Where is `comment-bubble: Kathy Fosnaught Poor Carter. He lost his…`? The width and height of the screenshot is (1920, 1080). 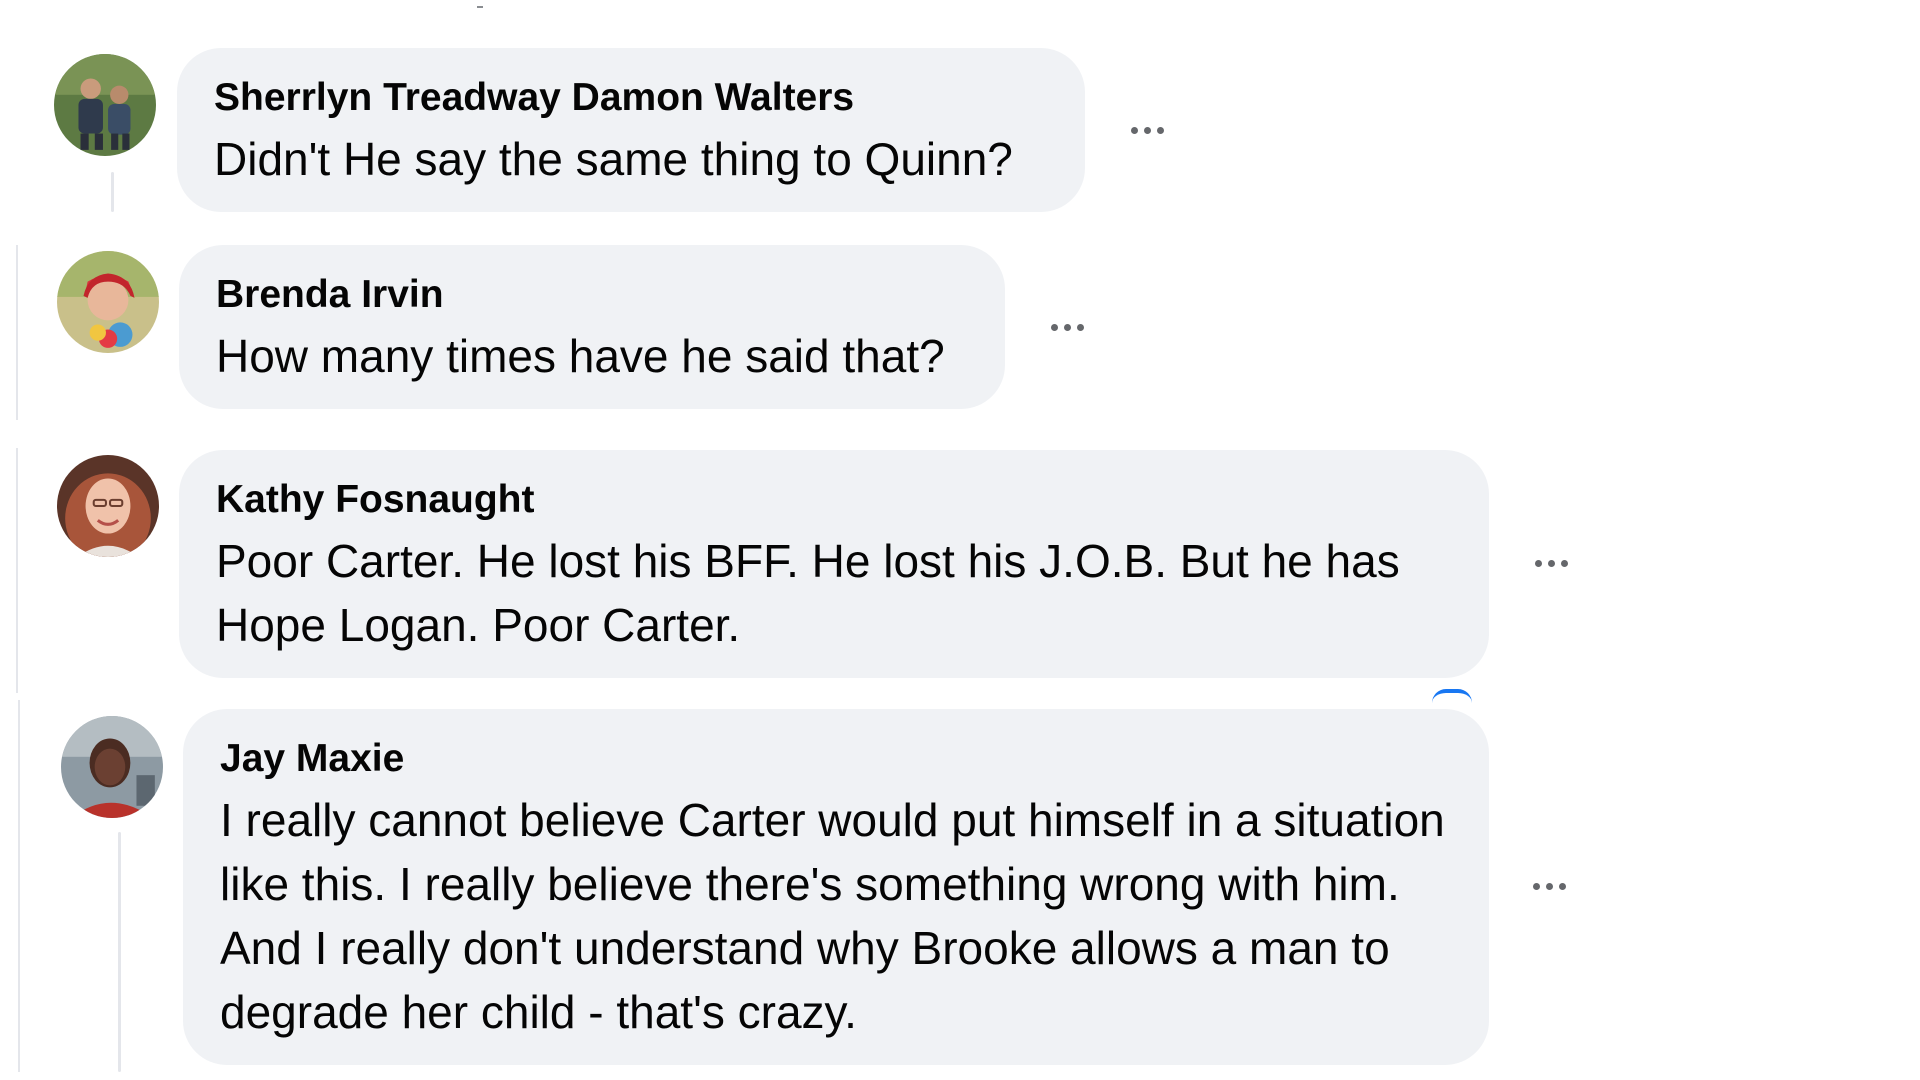
comment-bubble: Kathy Fosnaught Poor Carter. He lost his… is located at coordinates (834, 564).